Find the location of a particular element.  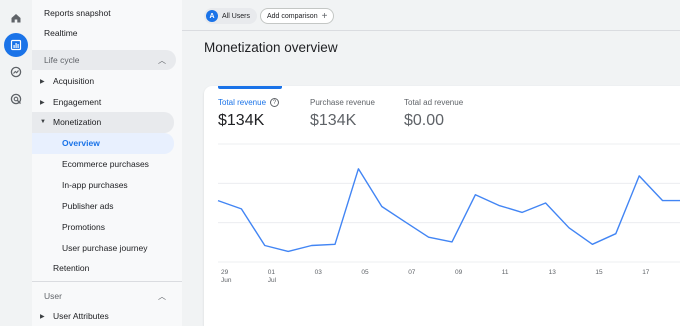

nav-acquisition: ▶ Acquisition is located at coordinates (104, 81).